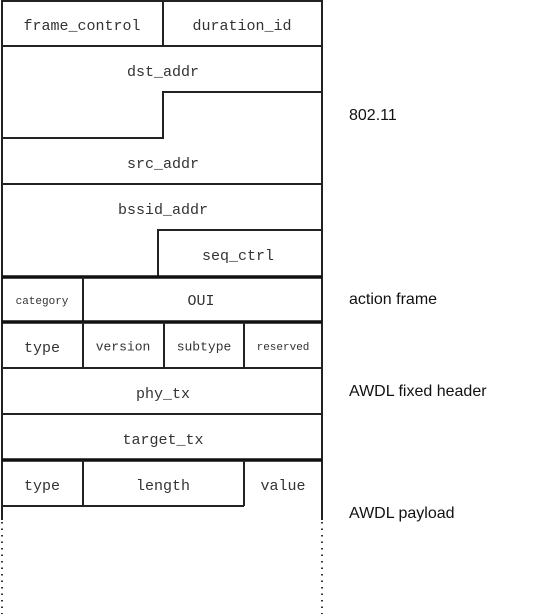 This screenshot has width=540, height=614. I want to click on field-dst-addr: dst_addr, so click(163, 72).